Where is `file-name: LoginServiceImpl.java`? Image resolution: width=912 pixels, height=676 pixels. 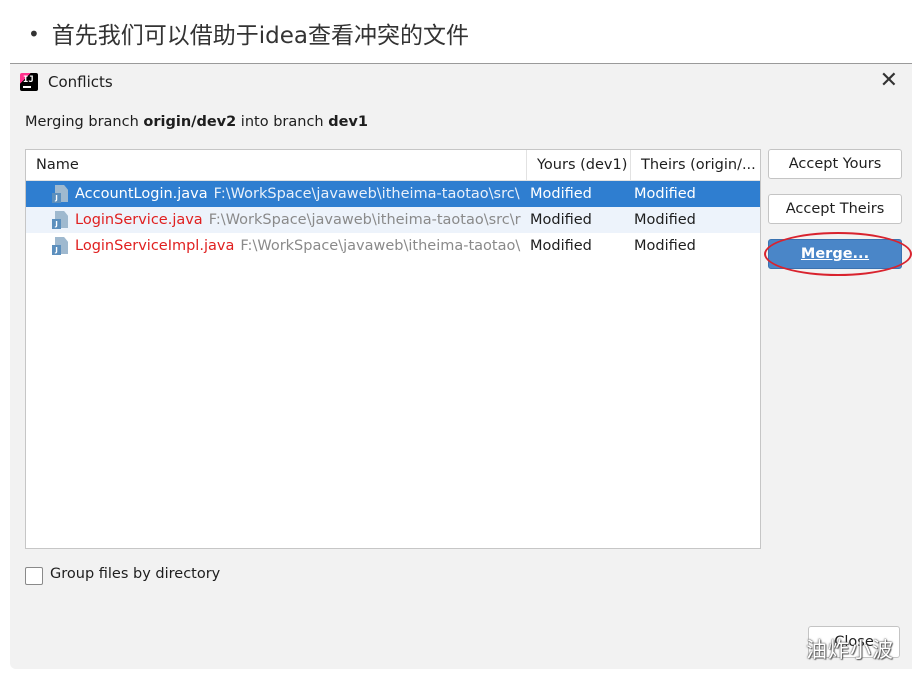
file-name: LoginServiceImpl.java is located at coordinates (155, 246).